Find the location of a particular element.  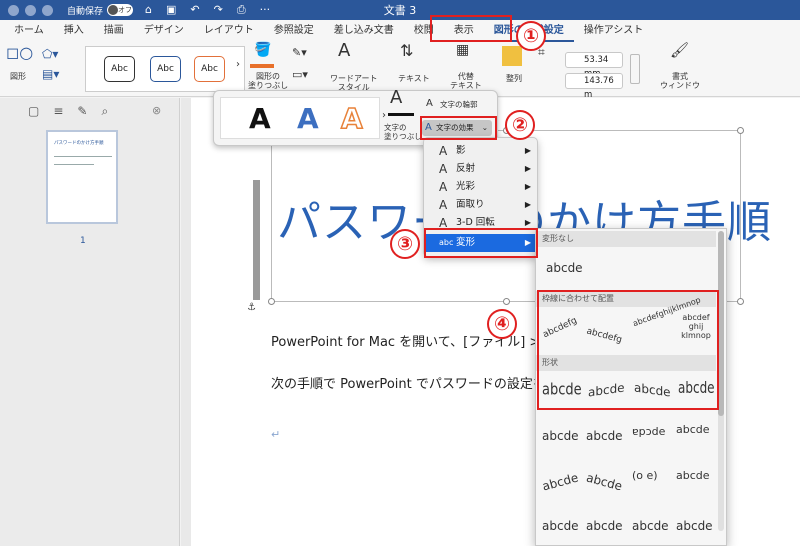

shapes-icon: ◻○ is located at coordinates (19, 53).